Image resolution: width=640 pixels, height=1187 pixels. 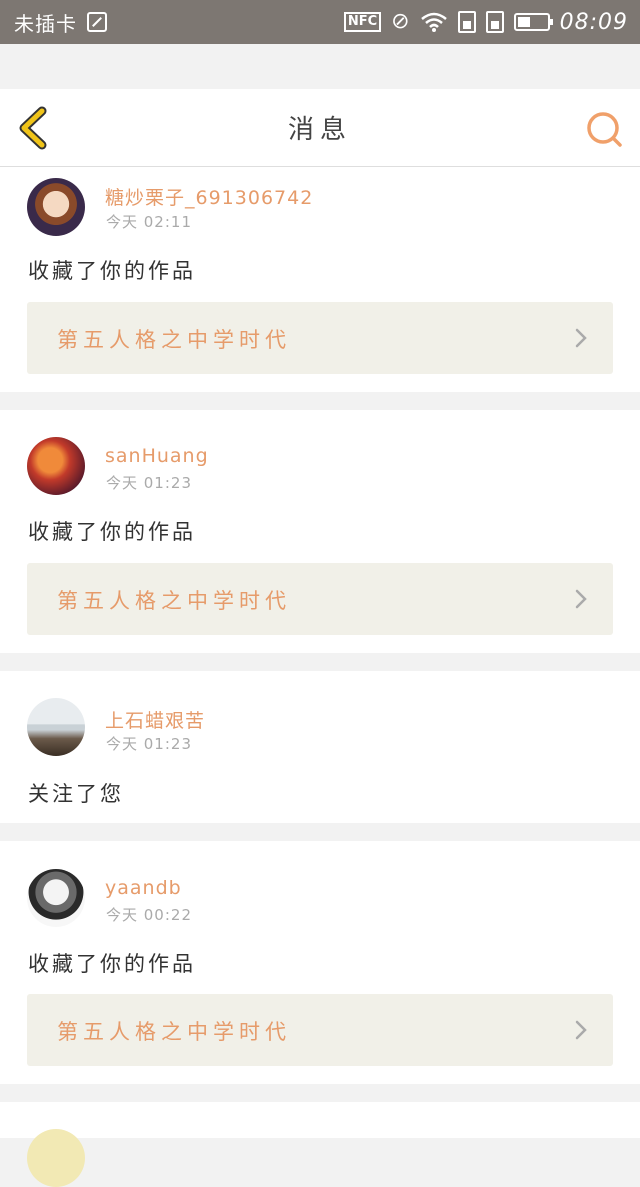 I want to click on notification-card: 上石蜡艰苦 今天 01:23 关注了您, so click(x=320, y=747).